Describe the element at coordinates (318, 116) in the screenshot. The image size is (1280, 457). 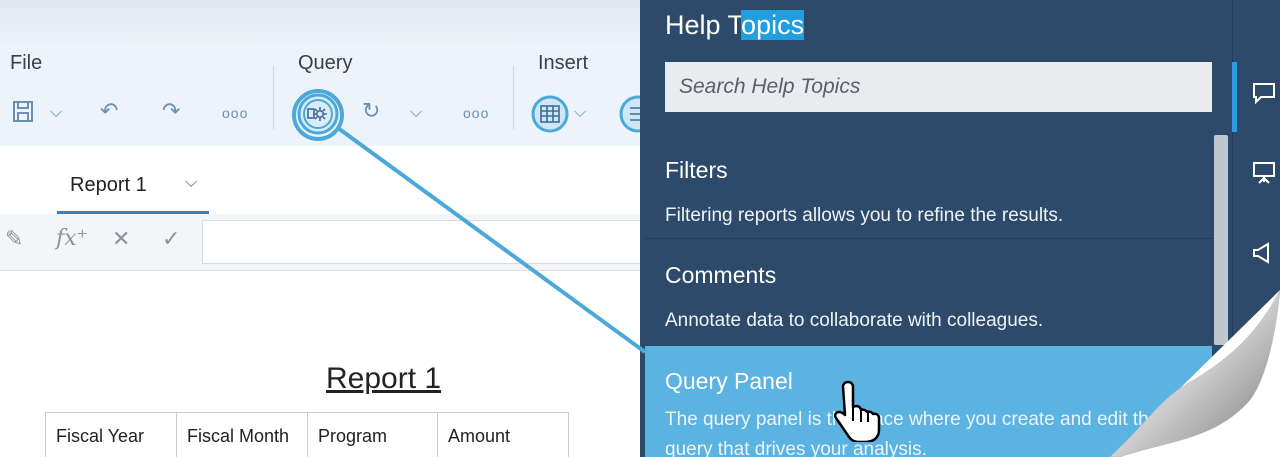
I see `query-panel-button` at that location.